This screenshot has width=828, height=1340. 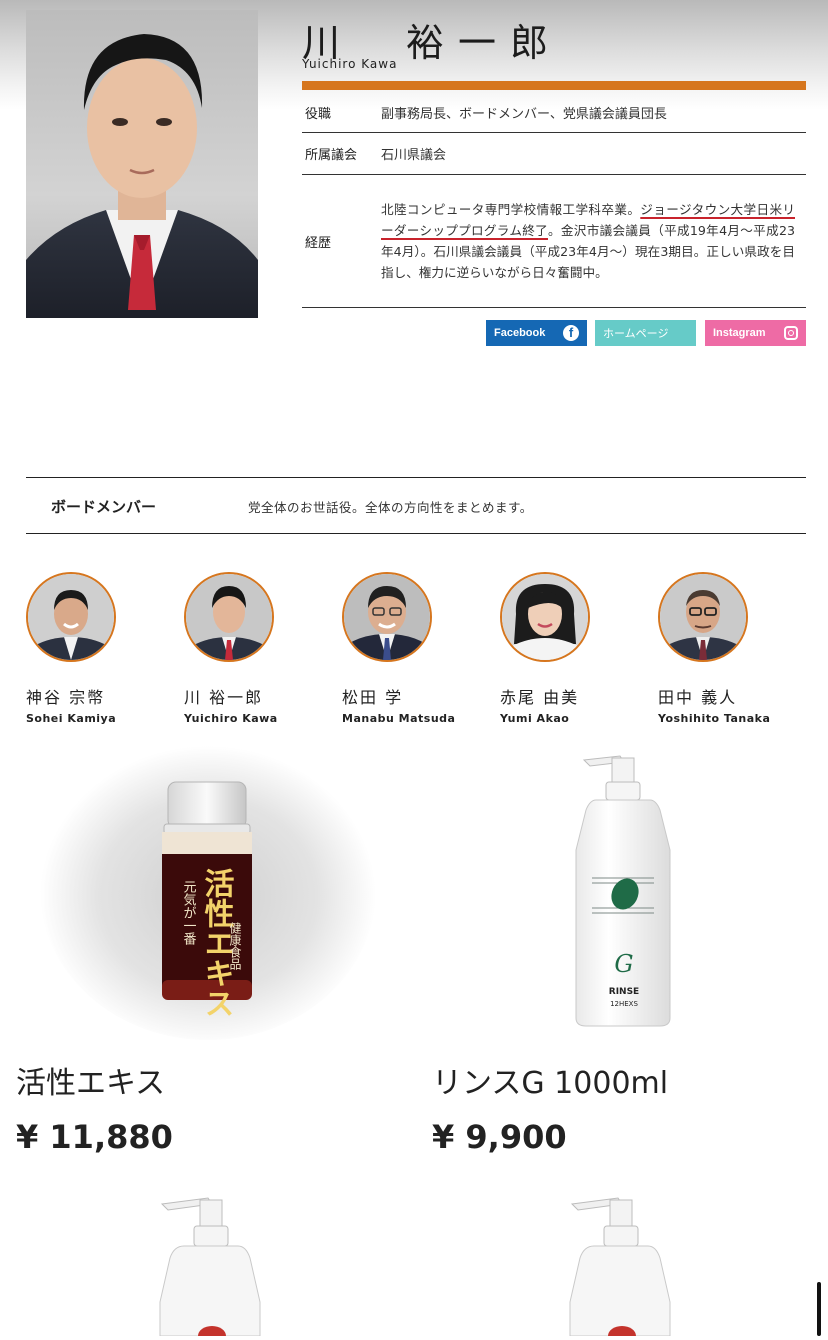 I want to click on member-name-roman: Sohei Kamiya, so click(x=71, y=718).